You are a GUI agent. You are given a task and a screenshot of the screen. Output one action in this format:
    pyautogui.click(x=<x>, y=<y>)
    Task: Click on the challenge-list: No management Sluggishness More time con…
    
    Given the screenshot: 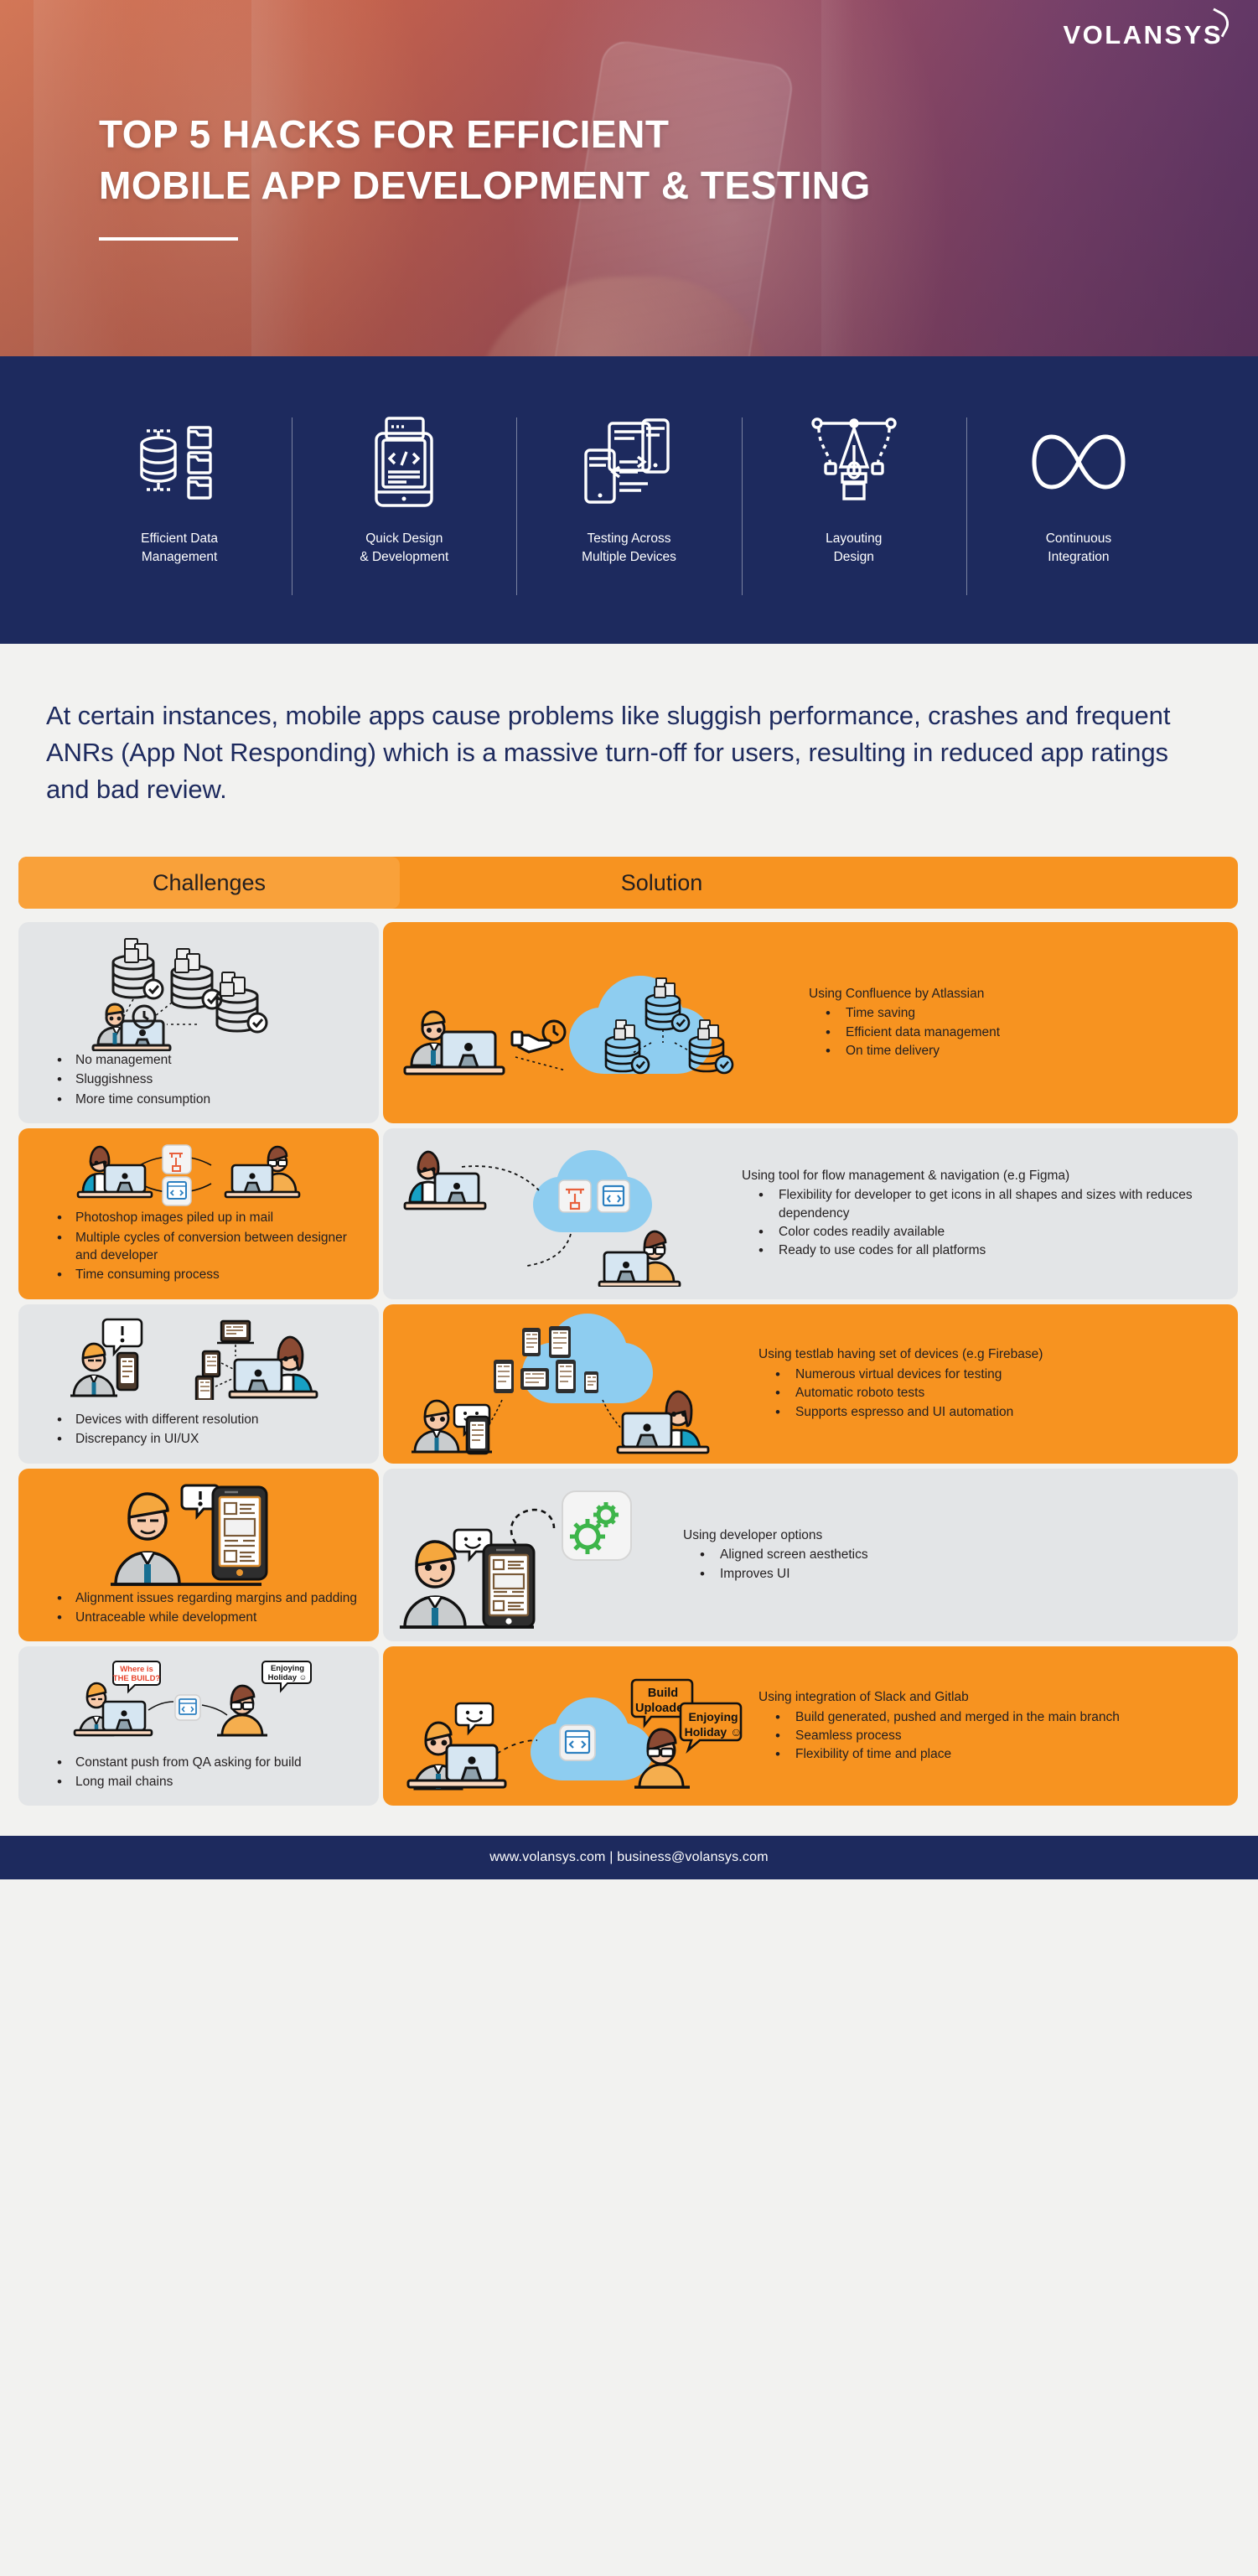 What is the action you would take?
    pyautogui.click(x=199, y=1080)
    